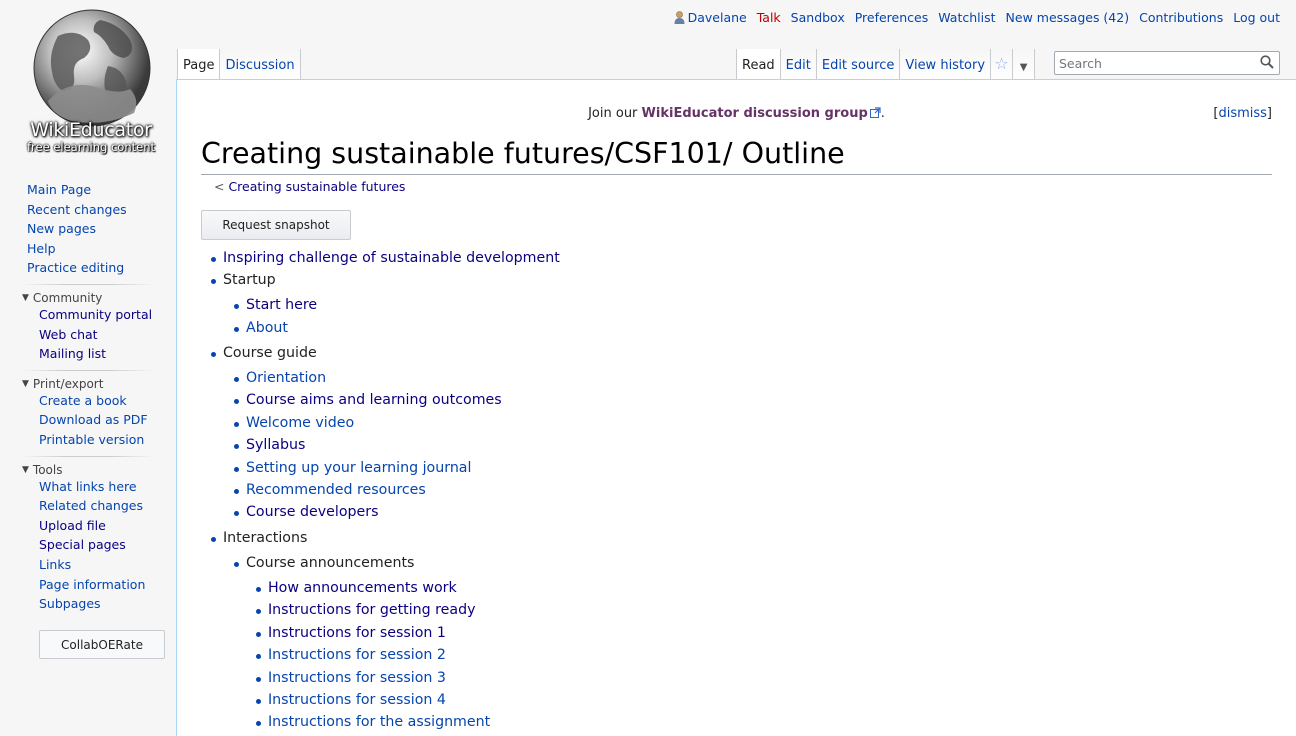 This screenshot has height=736, width=1296. I want to click on list-item: Interactions, so click(259, 538).